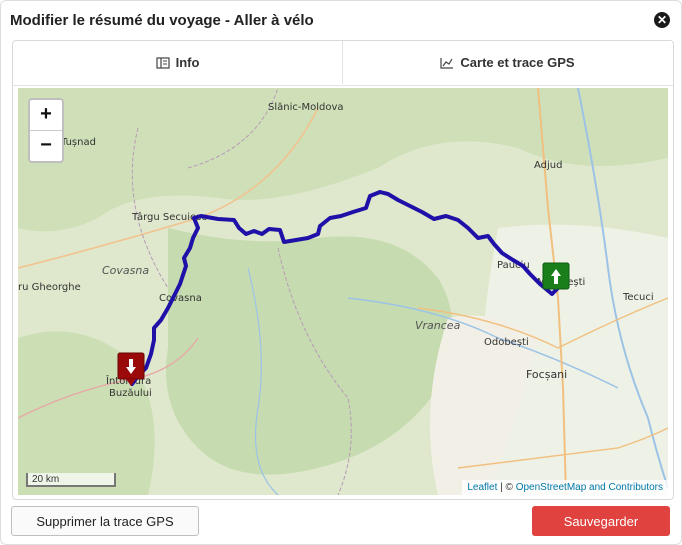  I want to click on delete-gps-track-button: Supprimer la trace GPS, so click(105, 521).